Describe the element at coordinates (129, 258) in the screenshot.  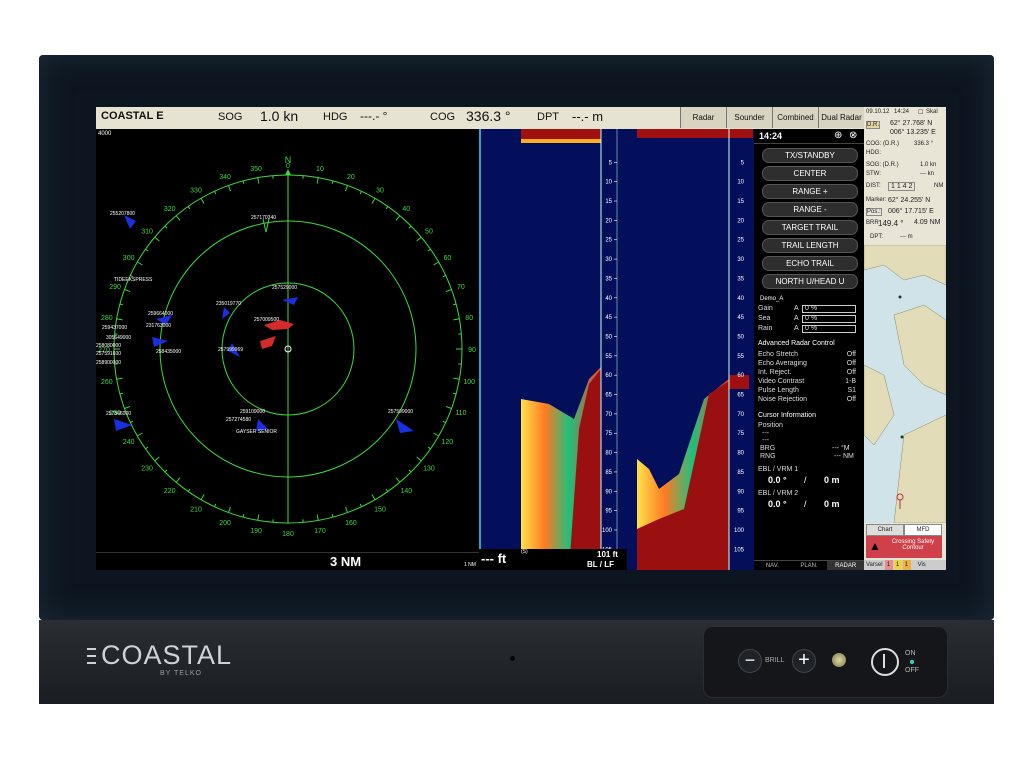
I see `bearing-label: 300` at that location.